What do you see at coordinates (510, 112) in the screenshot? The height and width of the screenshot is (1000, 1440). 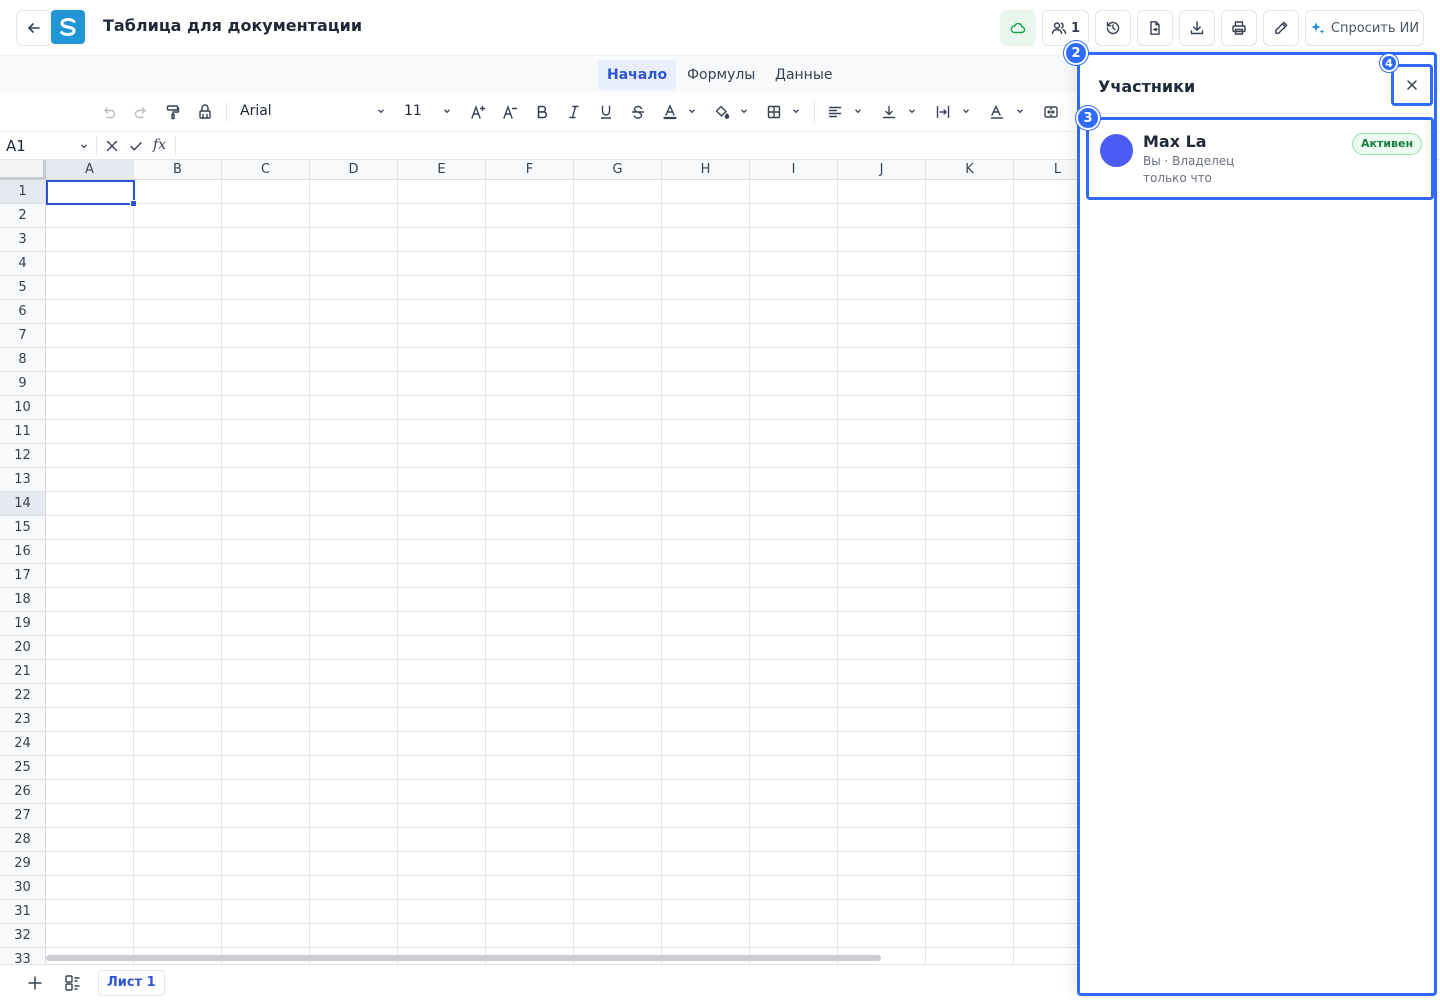 I see `decrease-font-button` at bounding box center [510, 112].